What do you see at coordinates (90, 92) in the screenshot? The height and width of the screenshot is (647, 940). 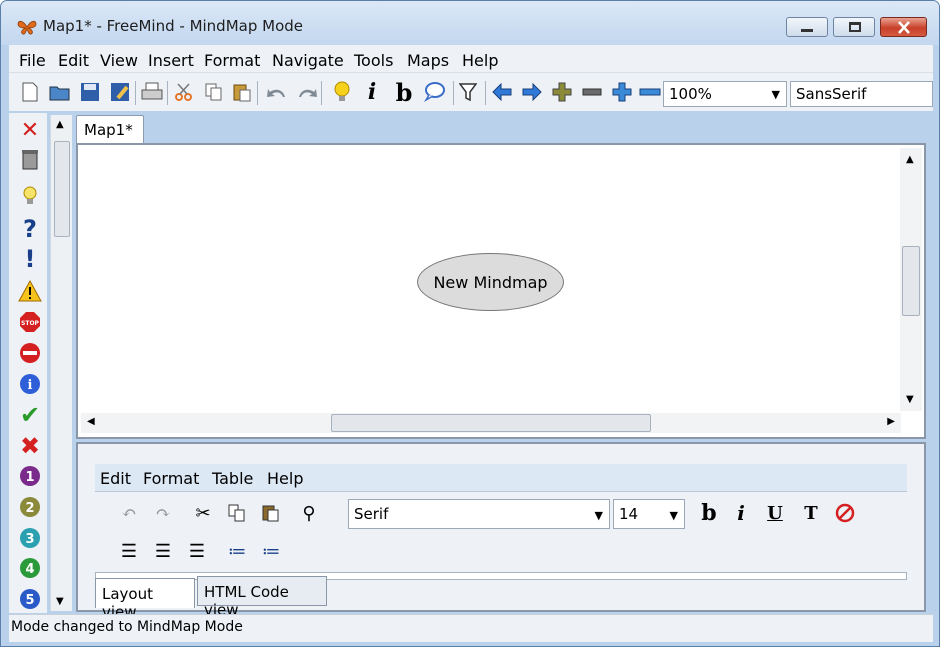 I see `save-icon` at bounding box center [90, 92].